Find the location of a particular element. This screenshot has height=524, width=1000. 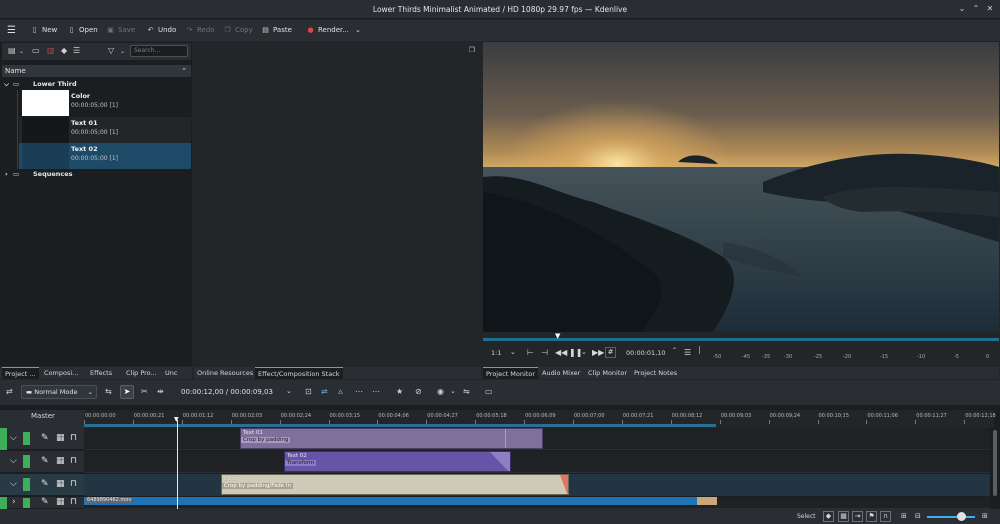

subtitle-icon: ▭ is located at coordinates (489, 391).